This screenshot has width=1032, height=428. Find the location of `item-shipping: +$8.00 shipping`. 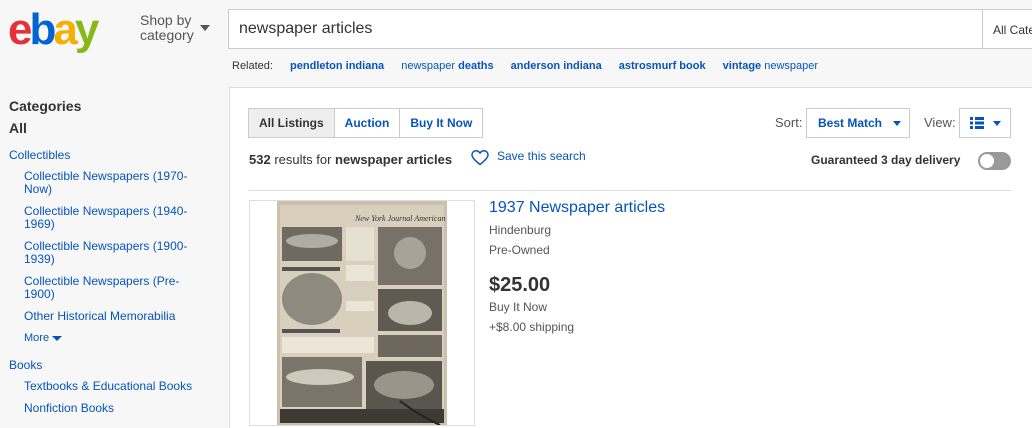

item-shipping: +$8.00 shipping is located at coordinates (532, 327).